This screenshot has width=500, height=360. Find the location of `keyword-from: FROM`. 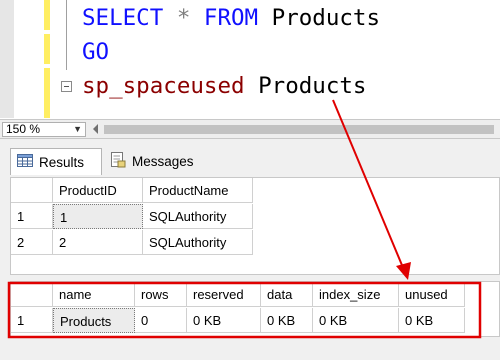

keyword-from: FROM is located at coordinates (231, 18).